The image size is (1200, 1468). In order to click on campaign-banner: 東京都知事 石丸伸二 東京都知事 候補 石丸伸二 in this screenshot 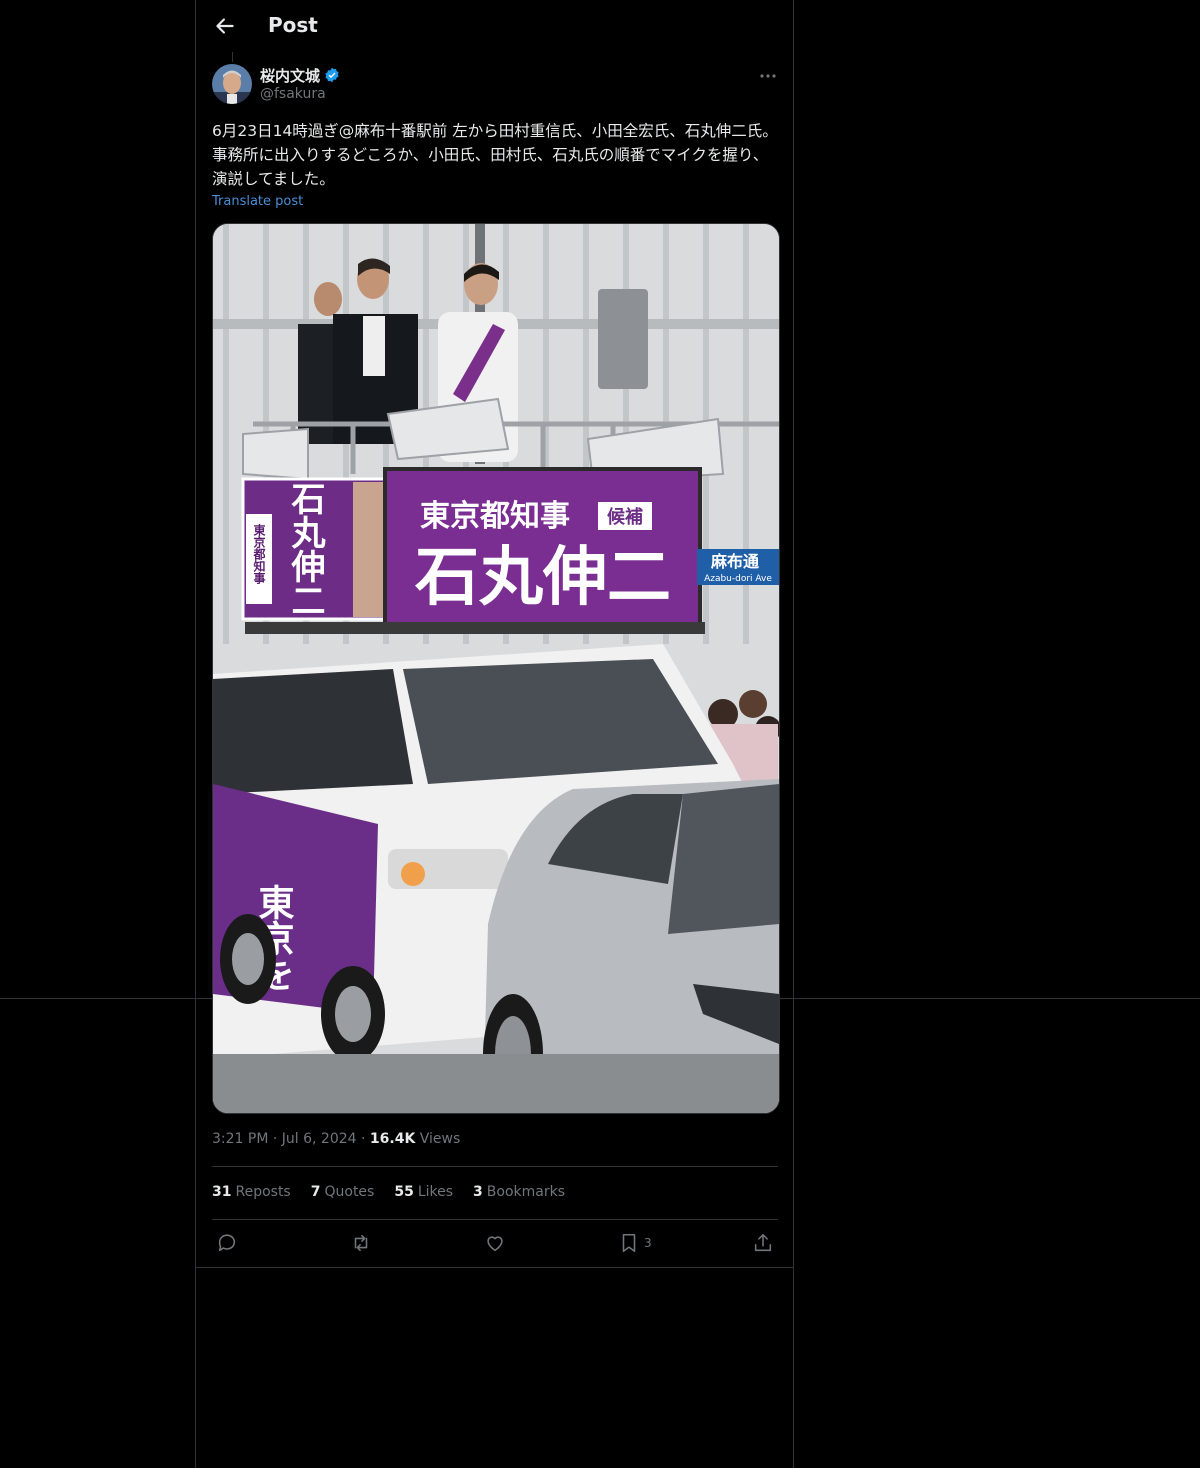, I will do `click(473, 550)`.